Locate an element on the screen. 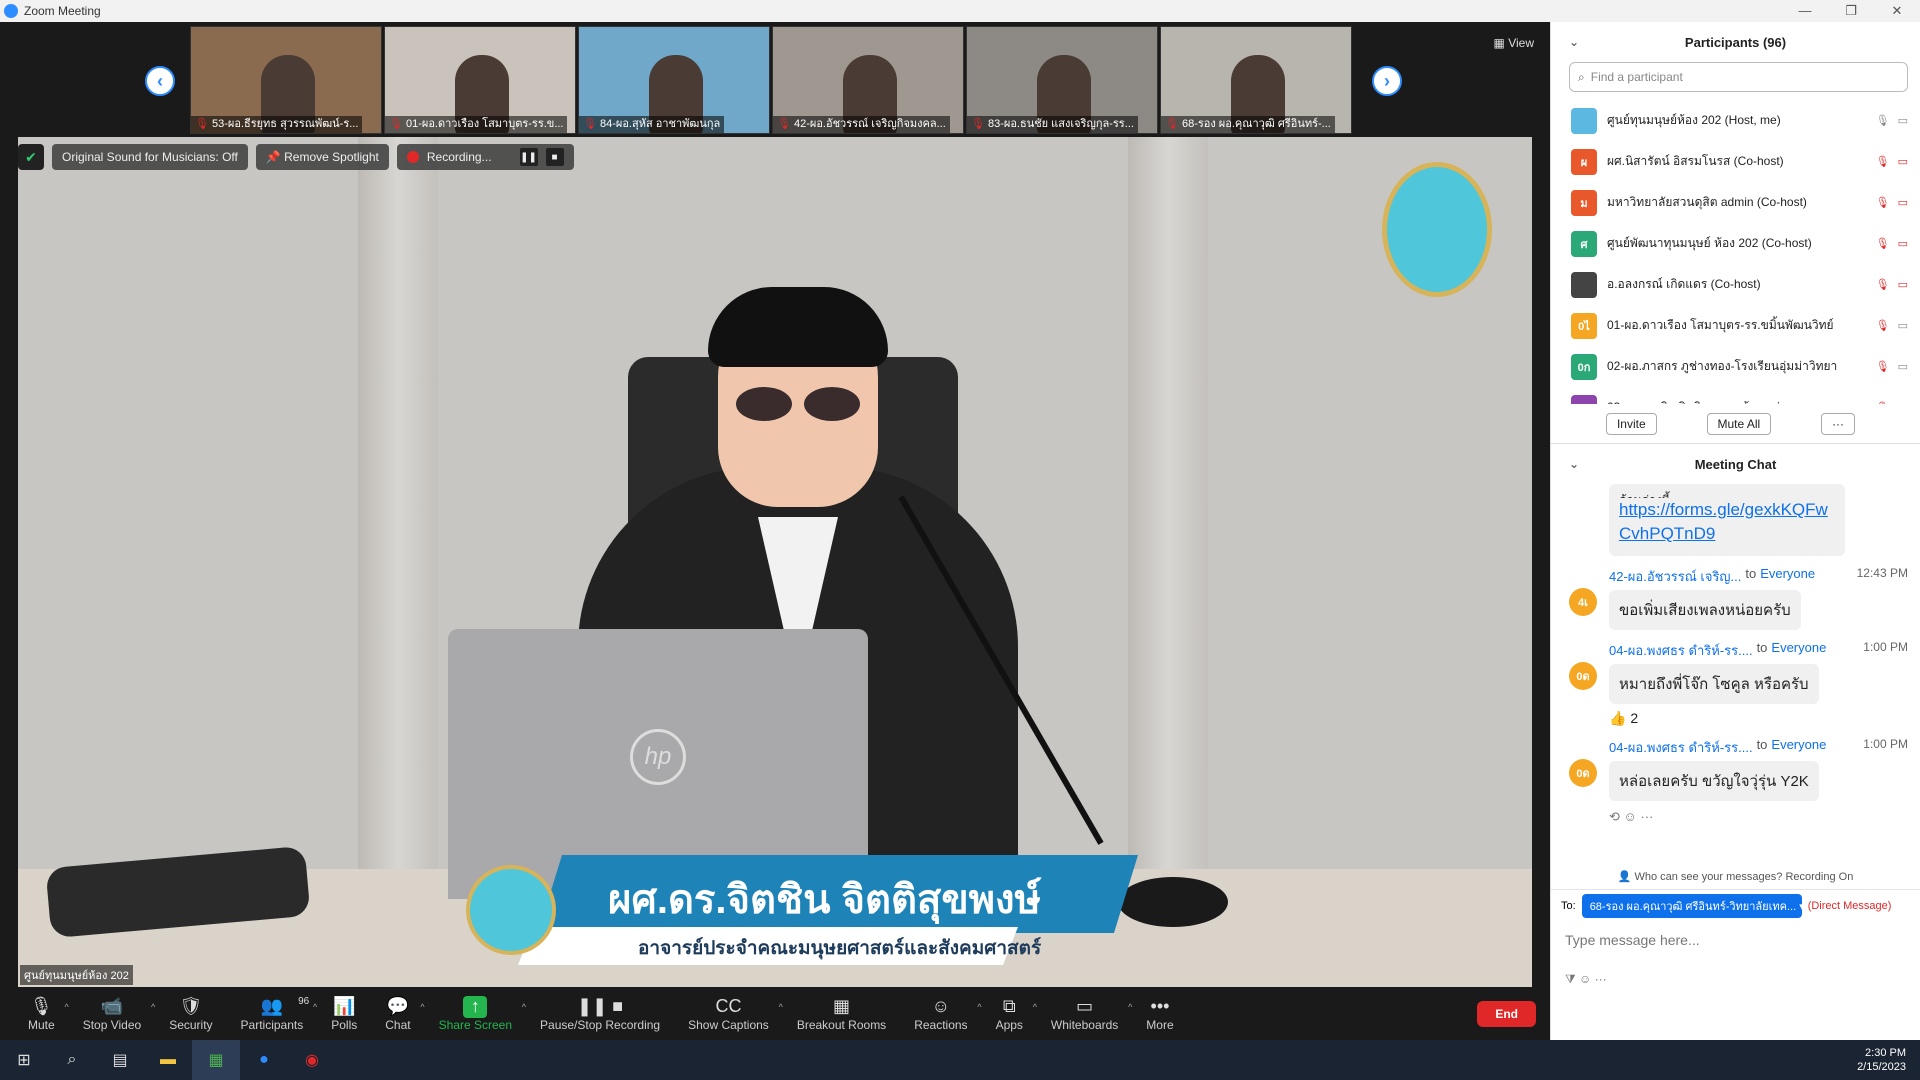 The image size is (1920, 1080). breakout-rooms-button: ▦ Breakout Rooms is located at coordinates (841, 1014).